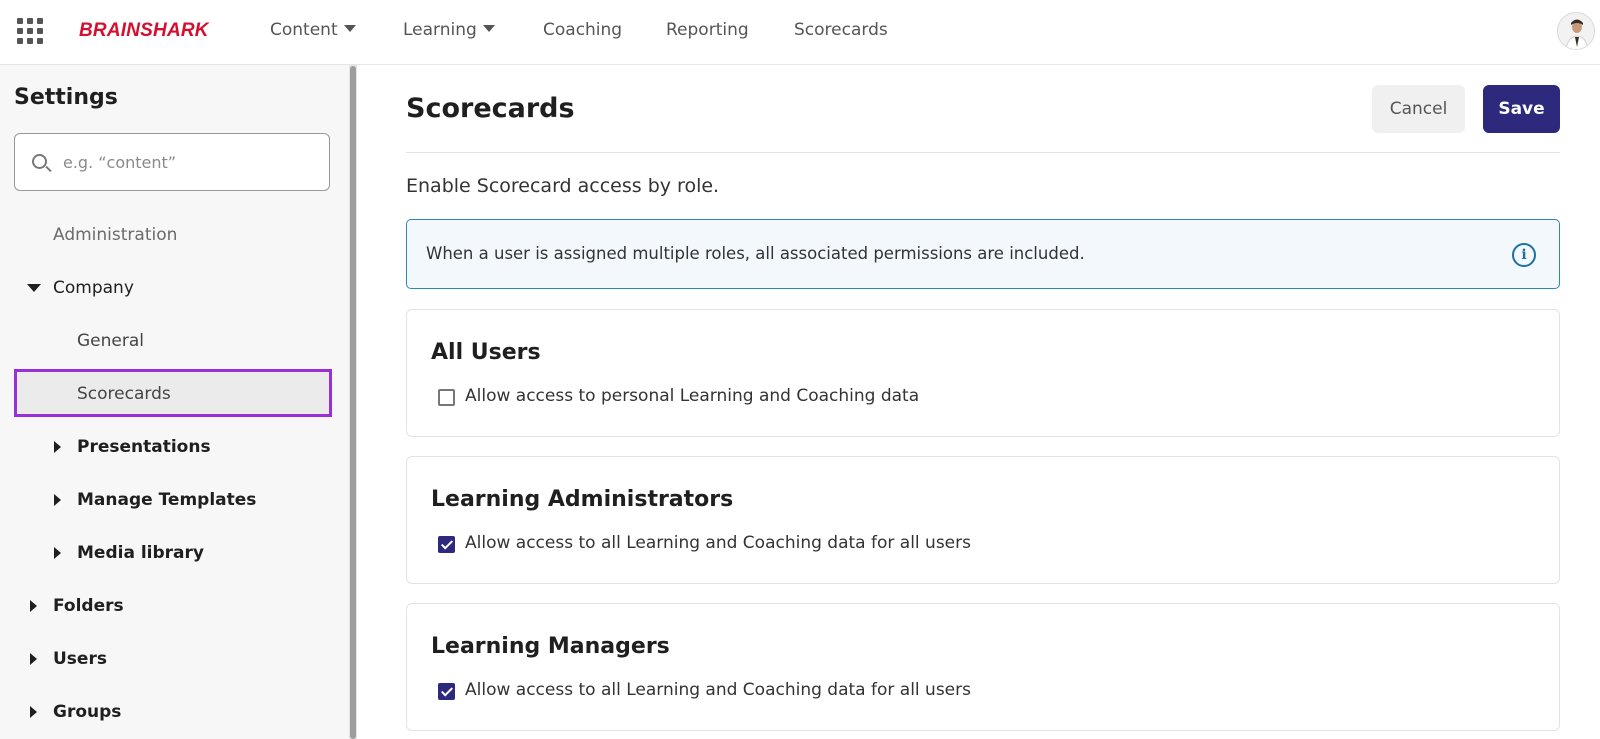 Image resolution: width=1600 pixels, height=739 pixels. I want to click on info-icon: i, so click(1524, 255).